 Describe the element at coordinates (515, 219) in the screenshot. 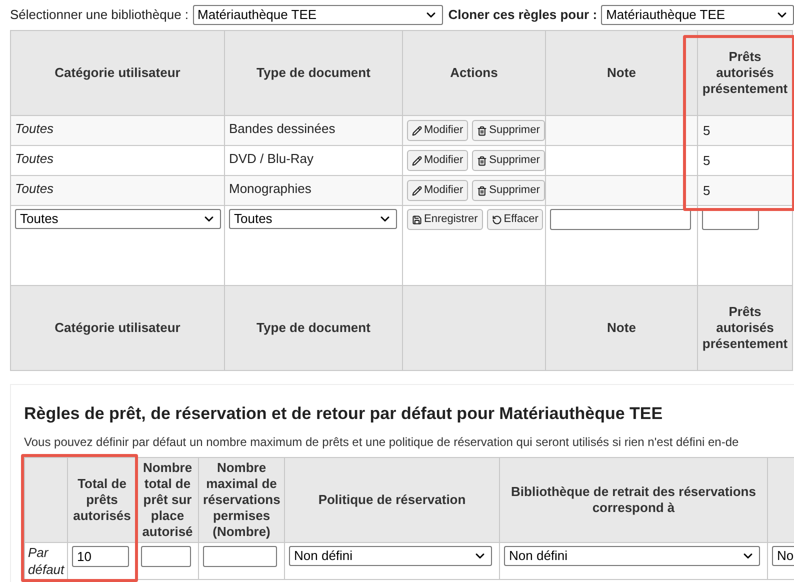

I see `clear-button: Effacer` at that location.